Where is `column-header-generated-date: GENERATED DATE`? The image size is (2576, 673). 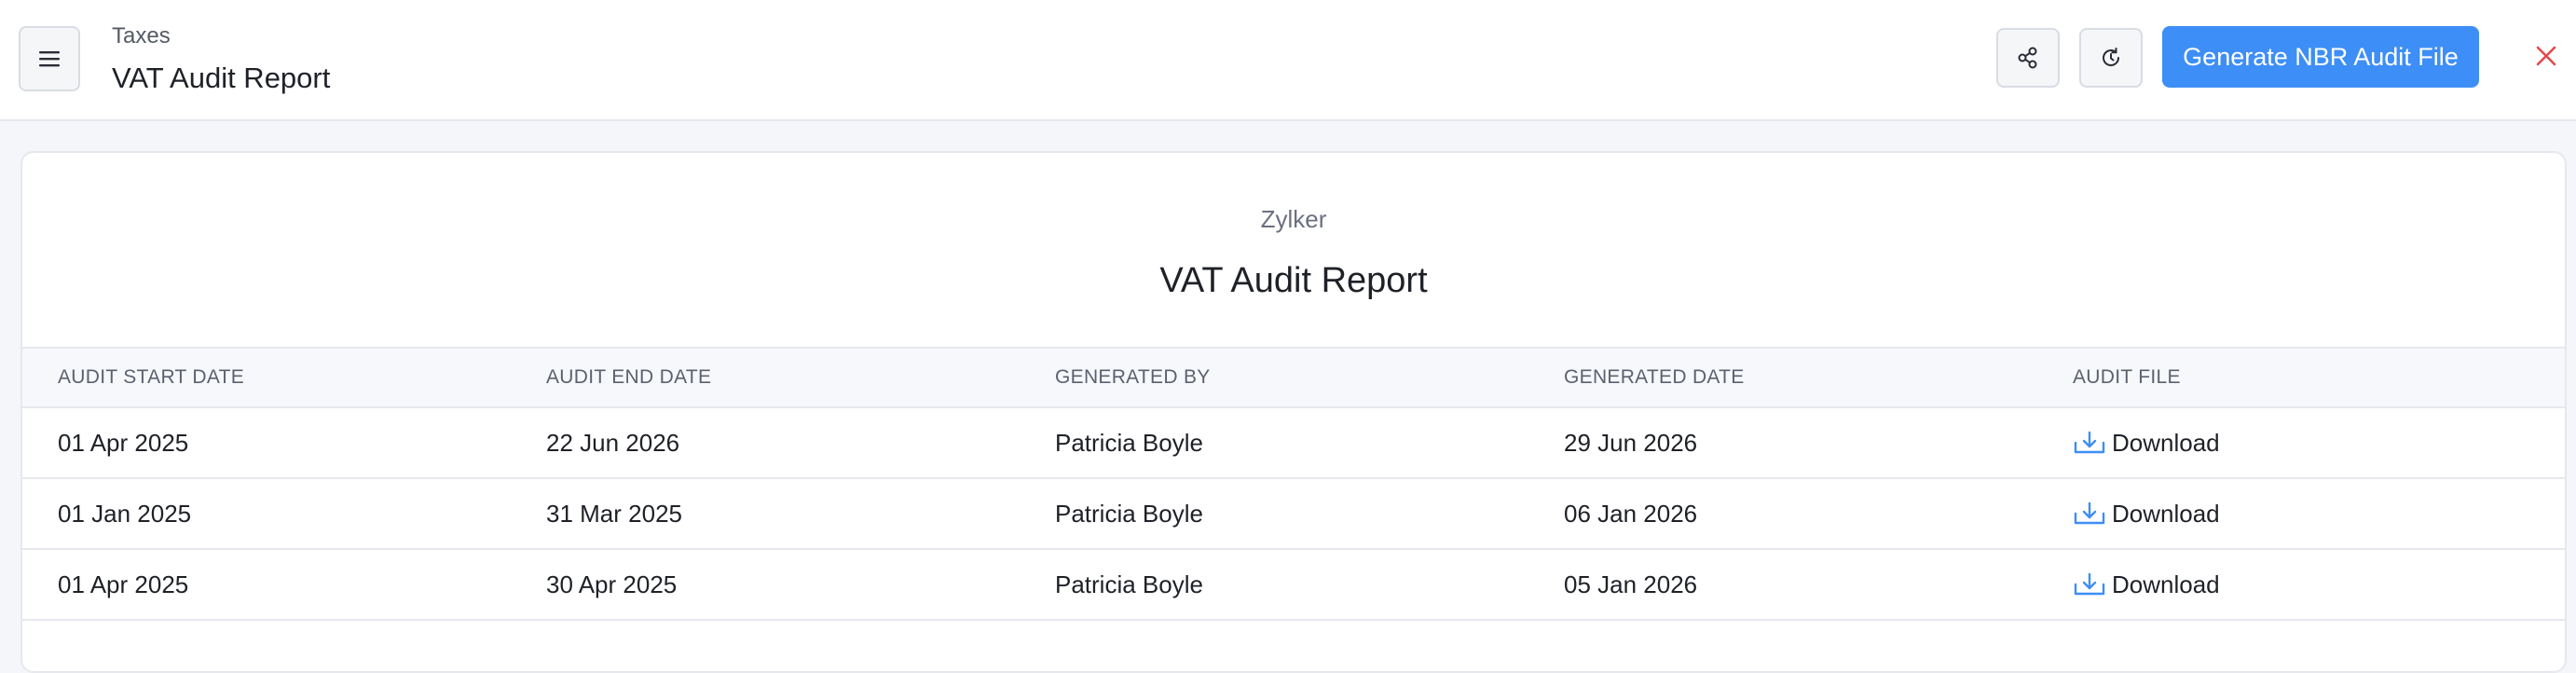 column-header-generated-date: GENERATED DATE is located at coordinates (1654, 377).